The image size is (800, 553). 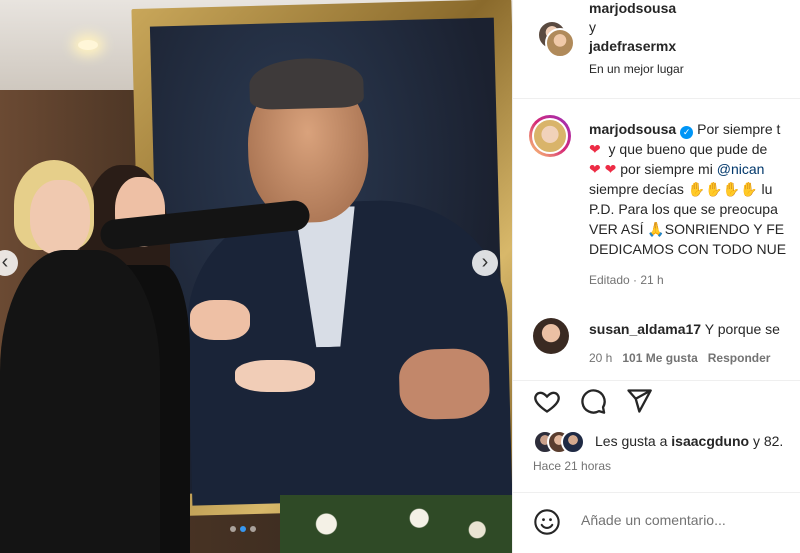 What do you see at coordinates (631, 441) in the screenshot?
I see `likes-prefix: Les gusta a` at bounding box center [631, 441].